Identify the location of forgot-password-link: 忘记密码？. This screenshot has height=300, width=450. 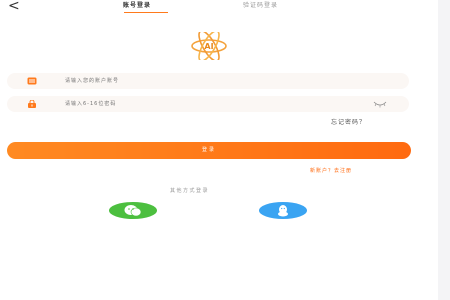
(348, 123).